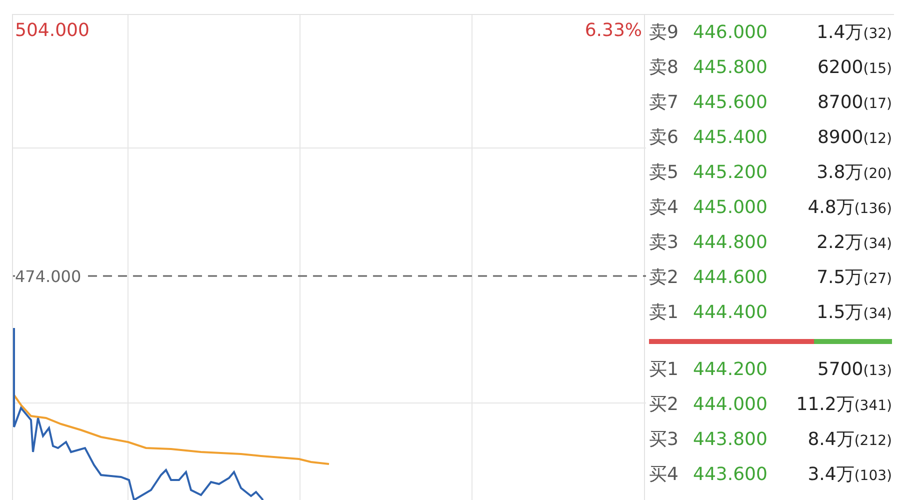 This screenshot has width=900, height=500. Describe the element at coordinates (730, 208) in the screenshot. I see `order-price: 445.000` at that location.